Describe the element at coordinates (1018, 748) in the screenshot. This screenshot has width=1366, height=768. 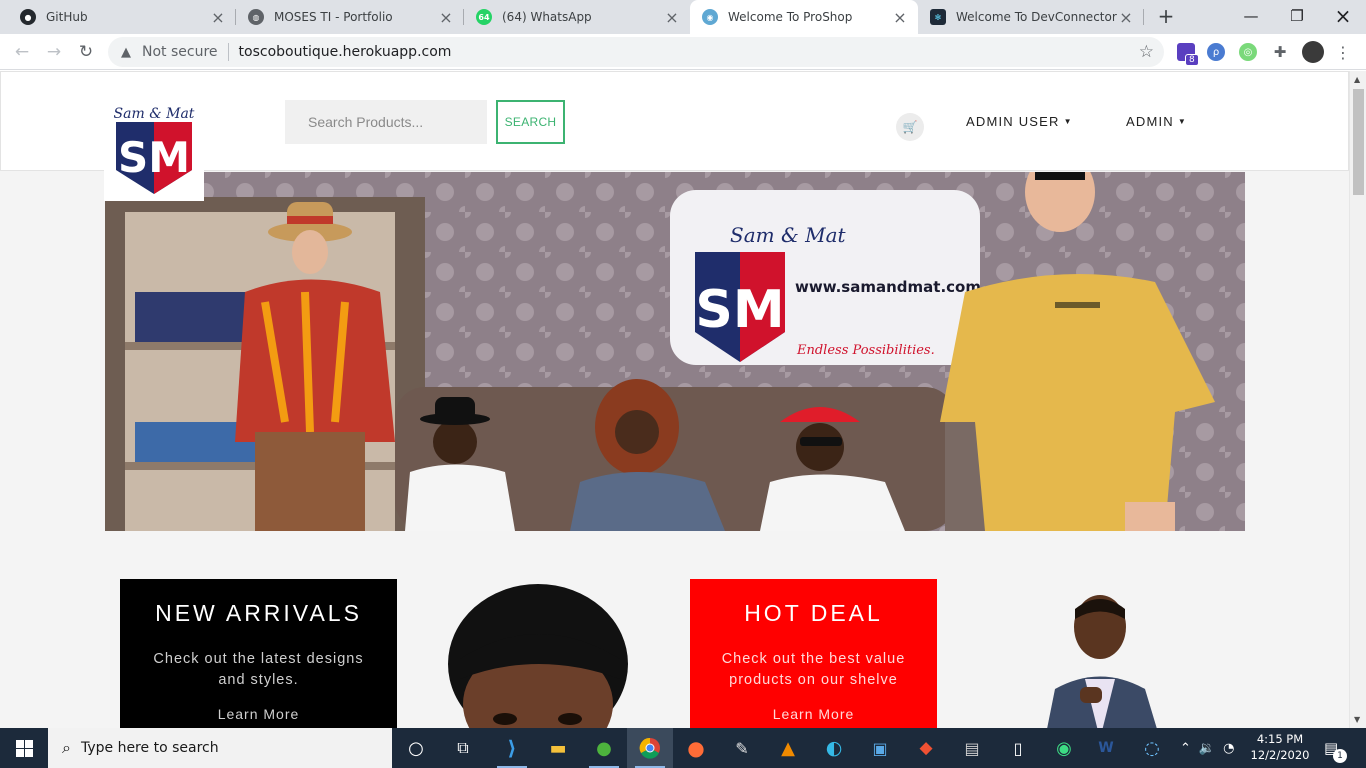
I see `document-icon: ▯` at that location.